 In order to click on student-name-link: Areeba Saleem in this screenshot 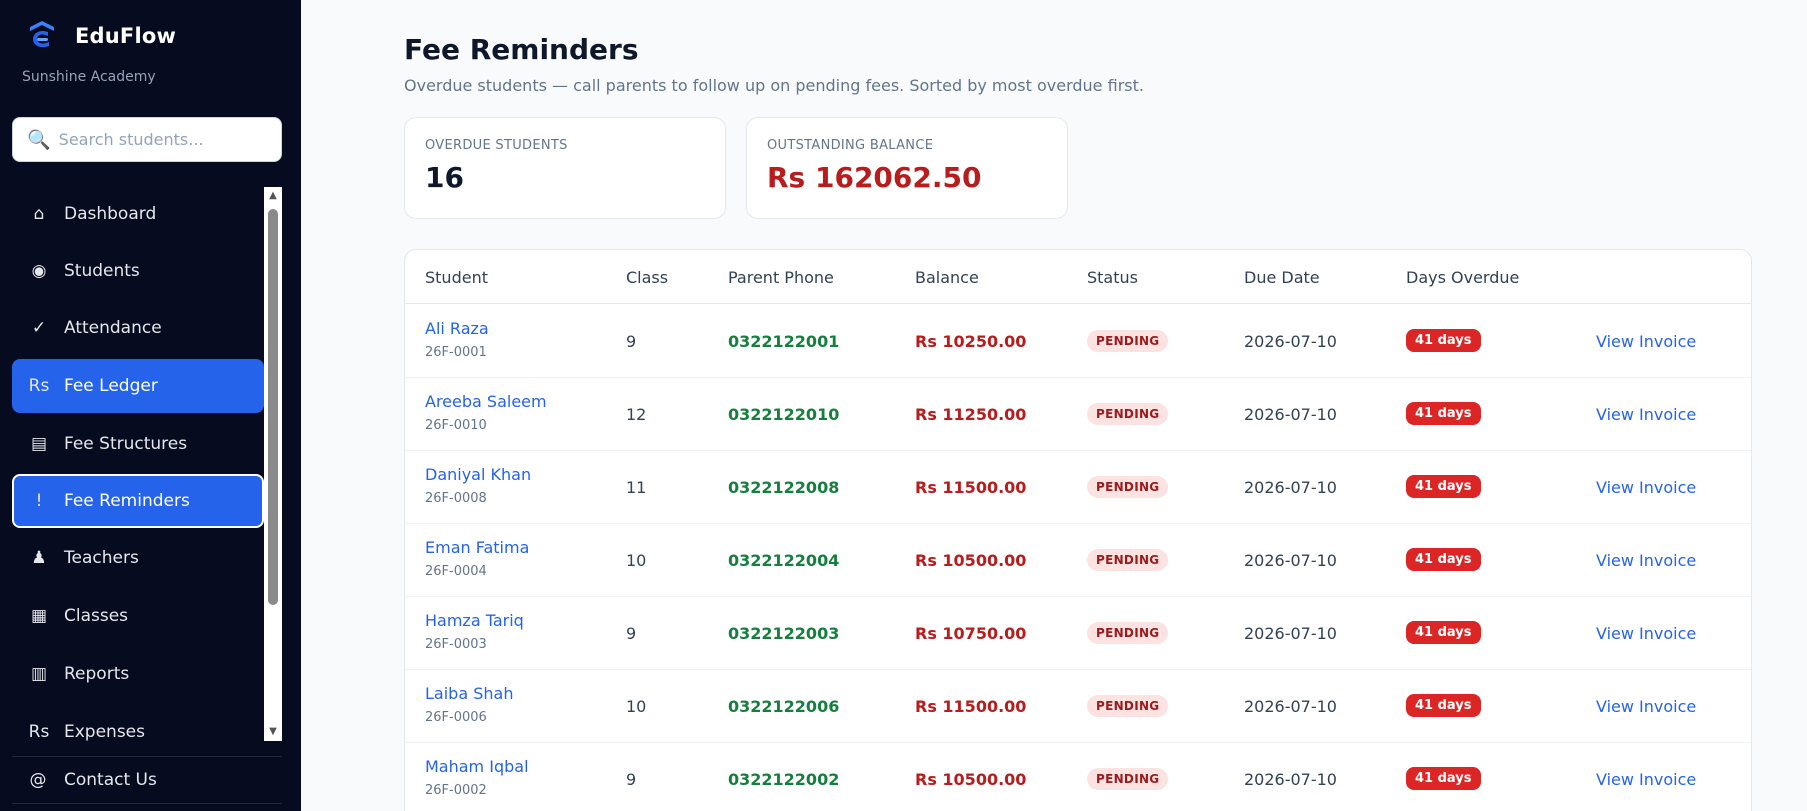, I will do `click(486, 401)`.